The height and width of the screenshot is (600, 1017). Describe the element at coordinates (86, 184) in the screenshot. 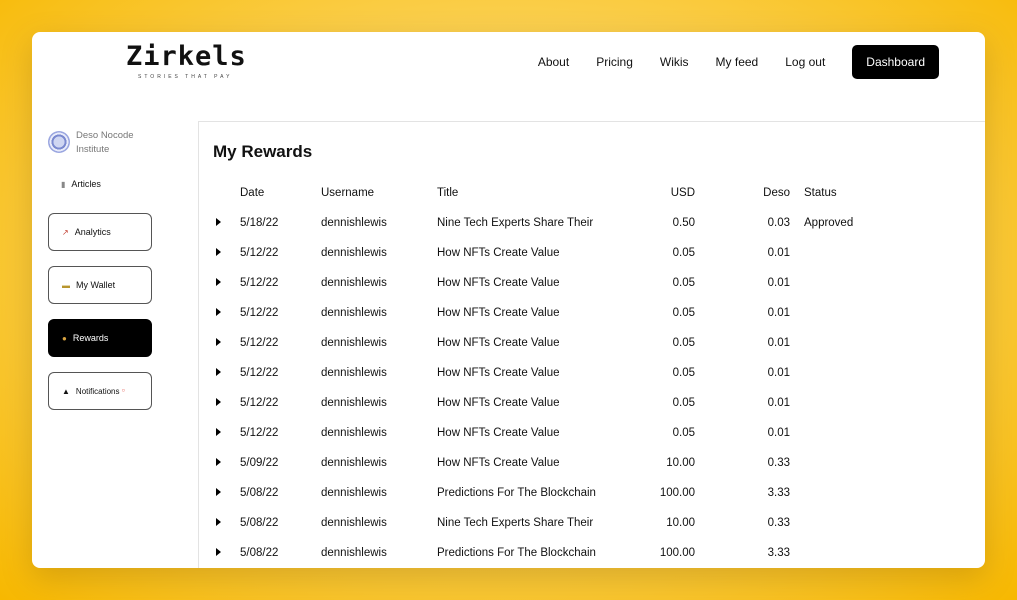

I see `sidebar-item-label: Articles` at that location.